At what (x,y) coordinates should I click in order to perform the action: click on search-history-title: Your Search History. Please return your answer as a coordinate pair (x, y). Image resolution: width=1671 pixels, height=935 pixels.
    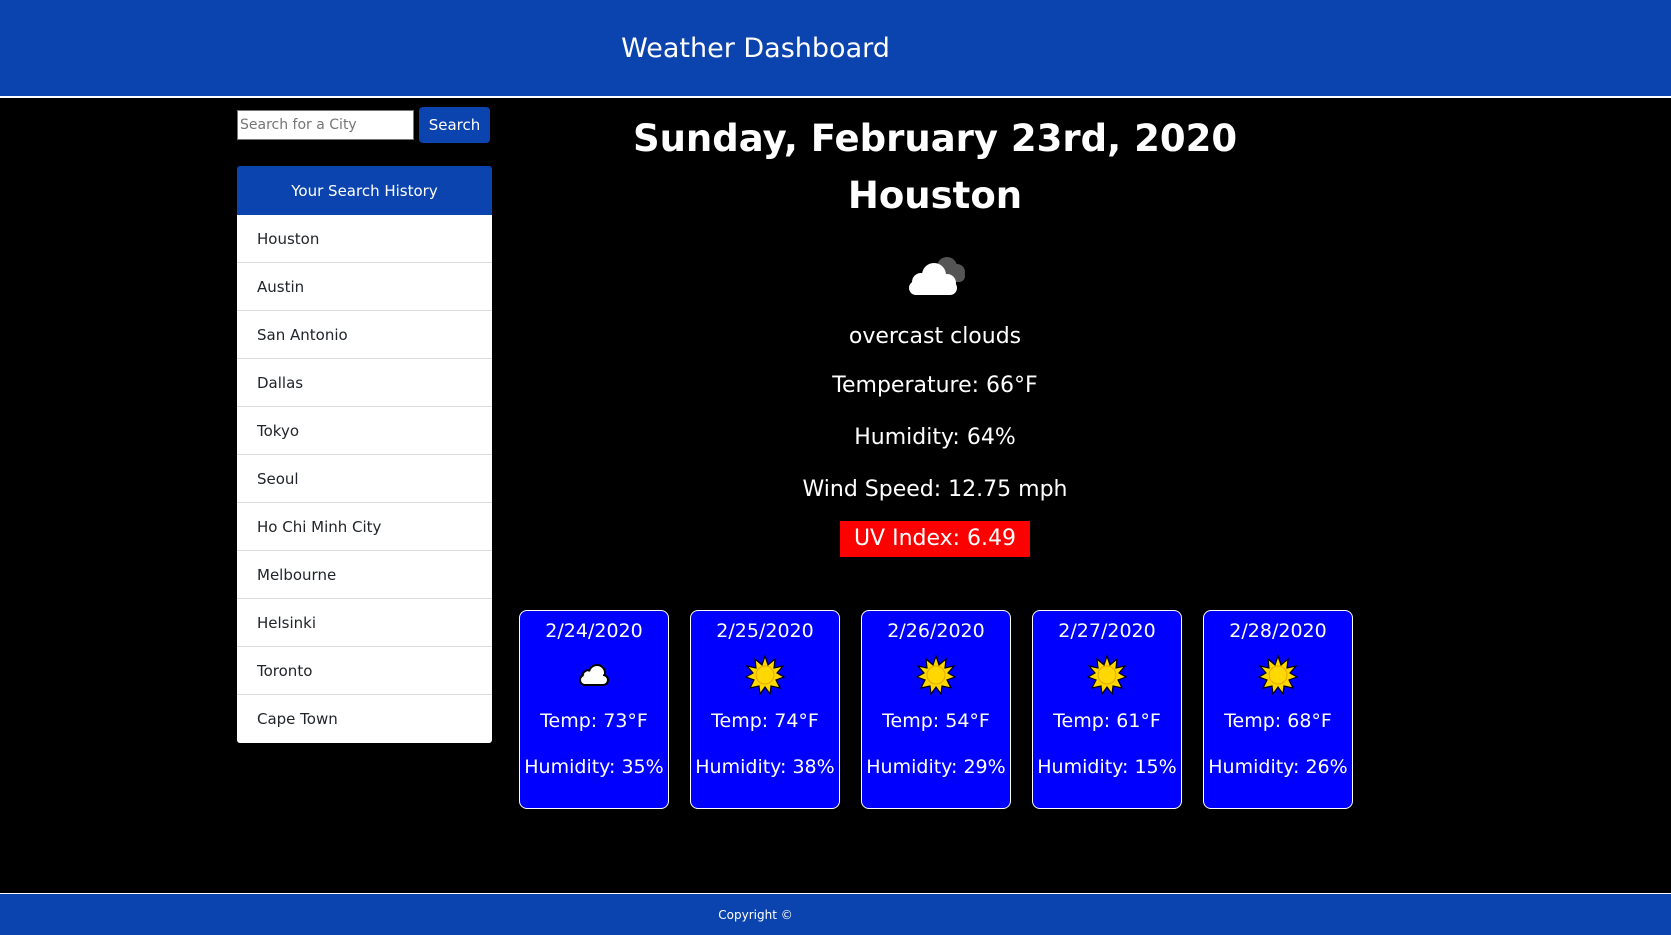
    Looking at the image, I should click on (364, 190).